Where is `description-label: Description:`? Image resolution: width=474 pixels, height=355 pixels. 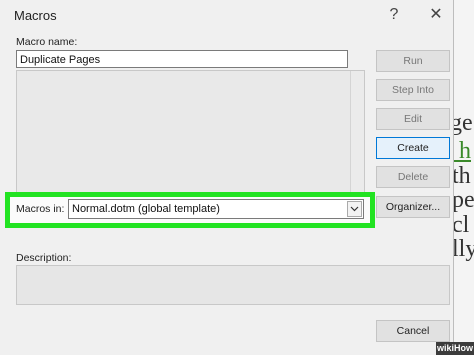
description-label: Description: is located at coordinates (44, 258).